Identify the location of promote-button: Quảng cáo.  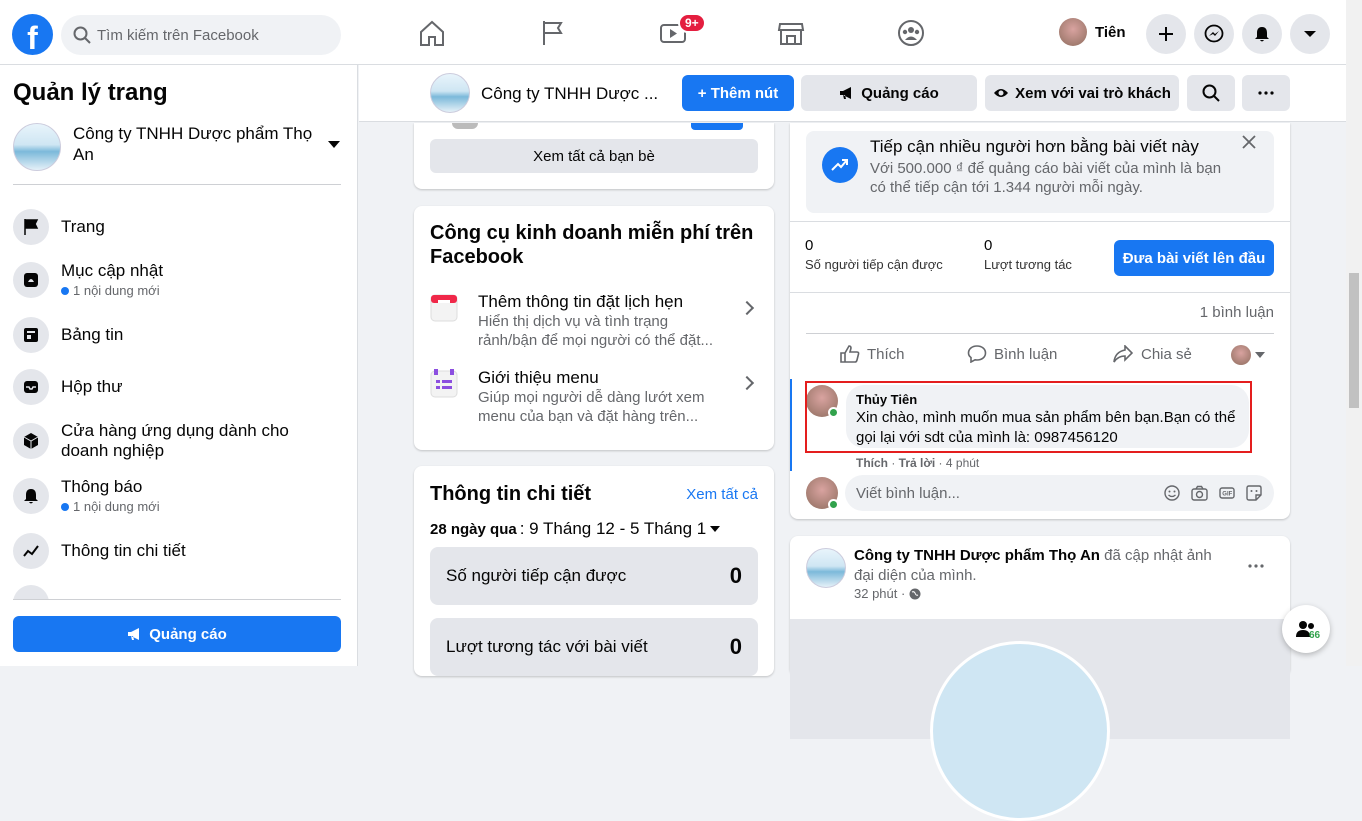
(889, 93).